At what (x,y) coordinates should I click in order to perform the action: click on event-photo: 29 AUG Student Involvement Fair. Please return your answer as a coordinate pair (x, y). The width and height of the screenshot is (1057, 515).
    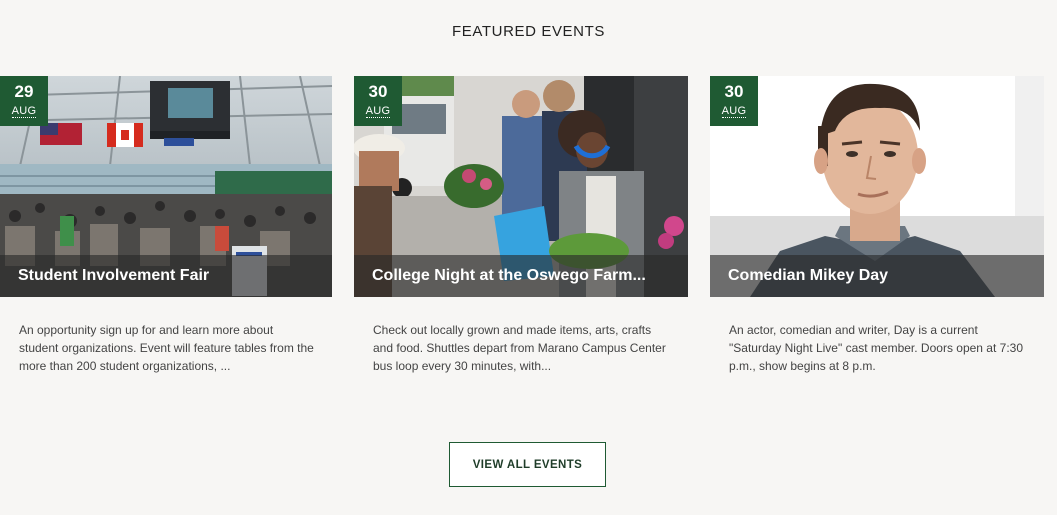
    Looking at the image, I should click on (166, 186).